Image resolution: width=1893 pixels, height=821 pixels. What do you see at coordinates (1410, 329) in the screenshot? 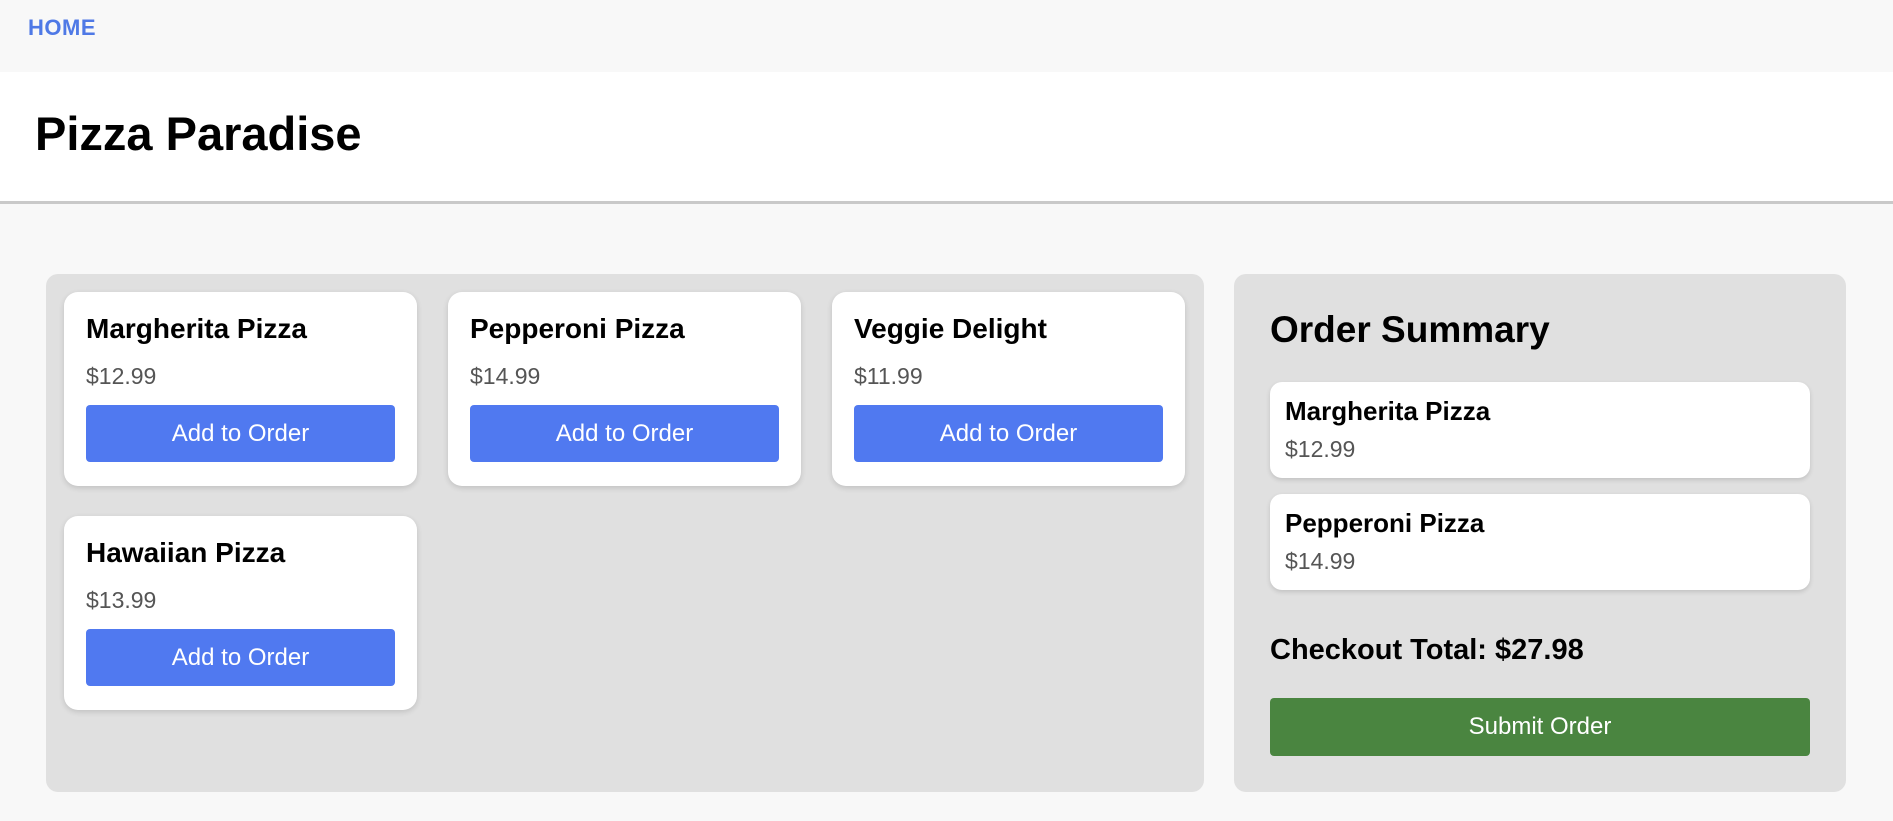
I see `order-summary-title: Order Summary` at bounding box center [1410, 329].